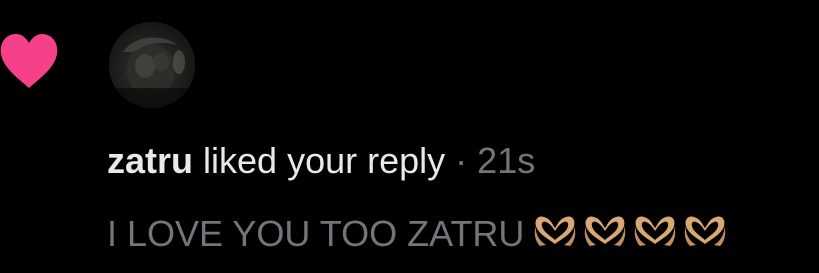 This screenshot has height=273, width=819. Describe the element at coordinates (152, 72) in the screenshot. I see `avatar-photo` at that location.